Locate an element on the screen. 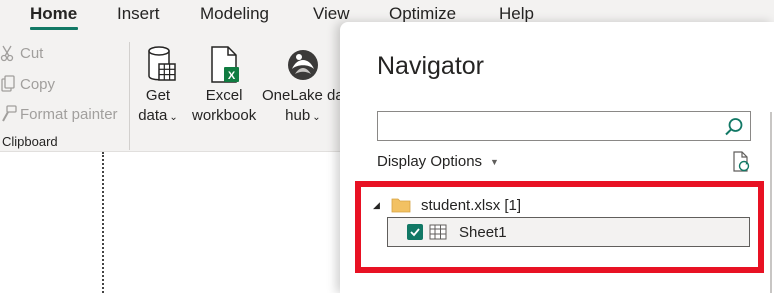  database-icon is located at coordinates (162, 63).